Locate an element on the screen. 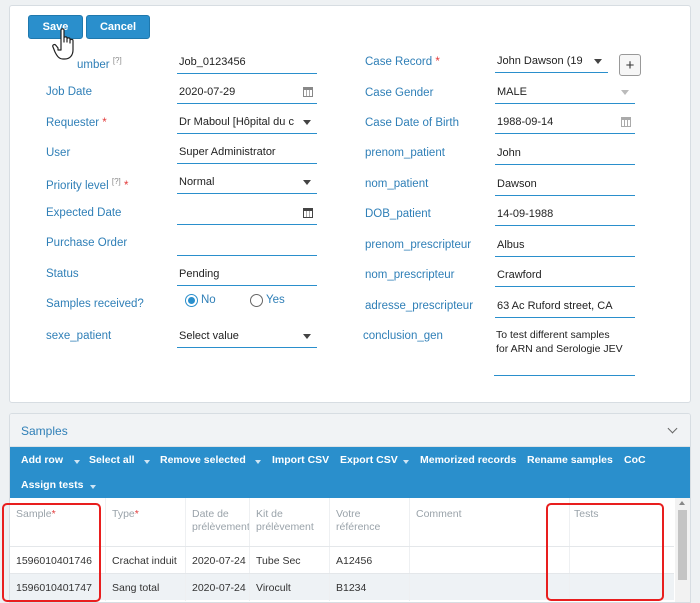 This screenshot has width=700, height=603. adresse-prescripteur-field: 63 Ac Ruford street, CA is located at coordinates (565, 307).